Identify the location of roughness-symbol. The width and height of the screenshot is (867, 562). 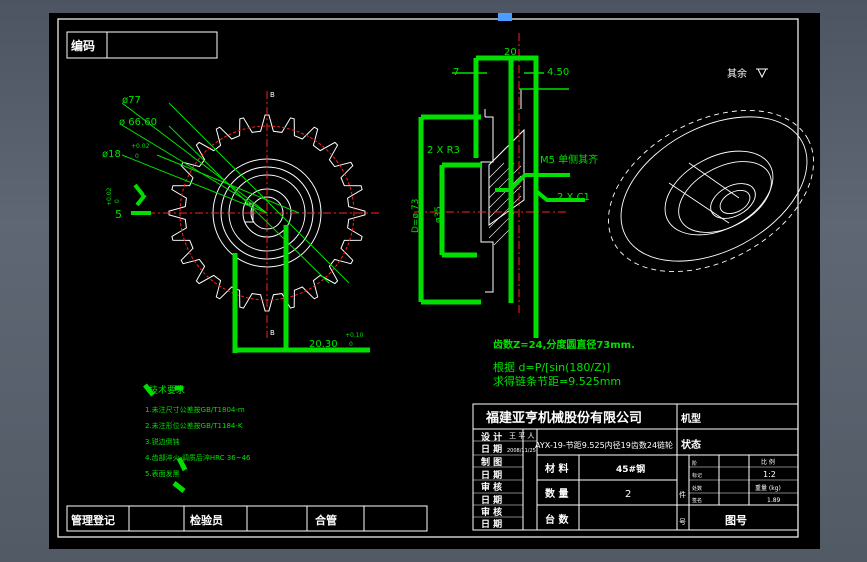
(762, 73).